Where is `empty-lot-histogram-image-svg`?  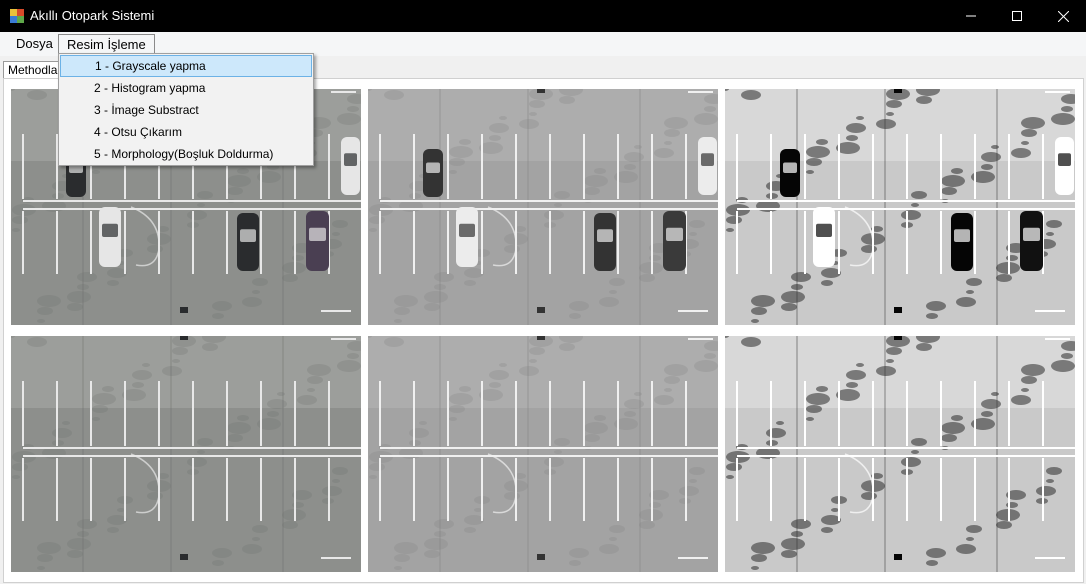 empty-lot-histogram-image-svg is located at coordinates (900, 454).